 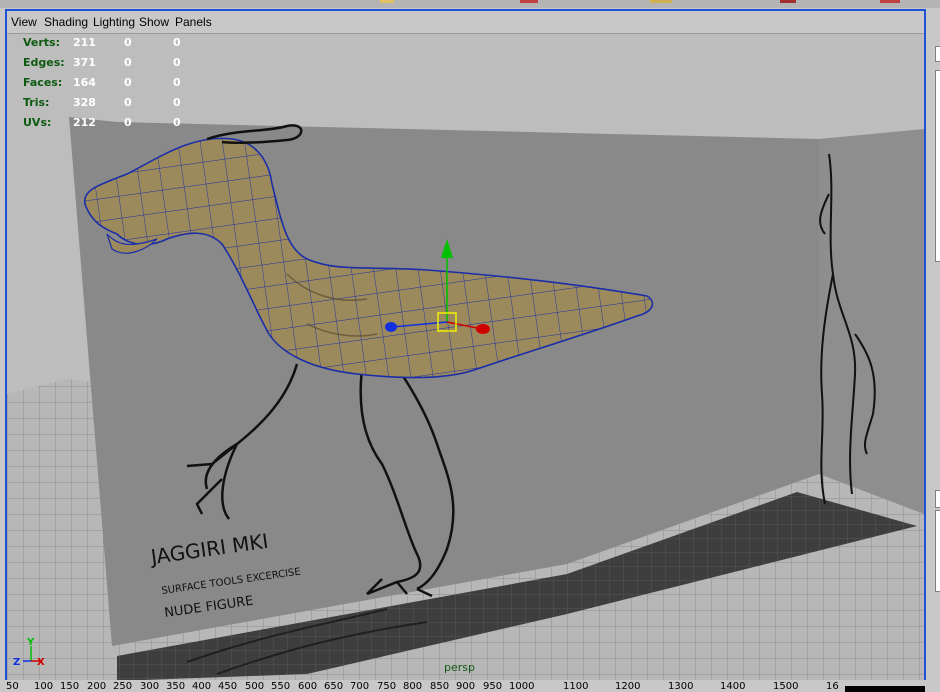 What do you see at coordinates (576, 686) in the screenshot?
I see `time-tick-label: 1100` at bounding box center [576, 686].